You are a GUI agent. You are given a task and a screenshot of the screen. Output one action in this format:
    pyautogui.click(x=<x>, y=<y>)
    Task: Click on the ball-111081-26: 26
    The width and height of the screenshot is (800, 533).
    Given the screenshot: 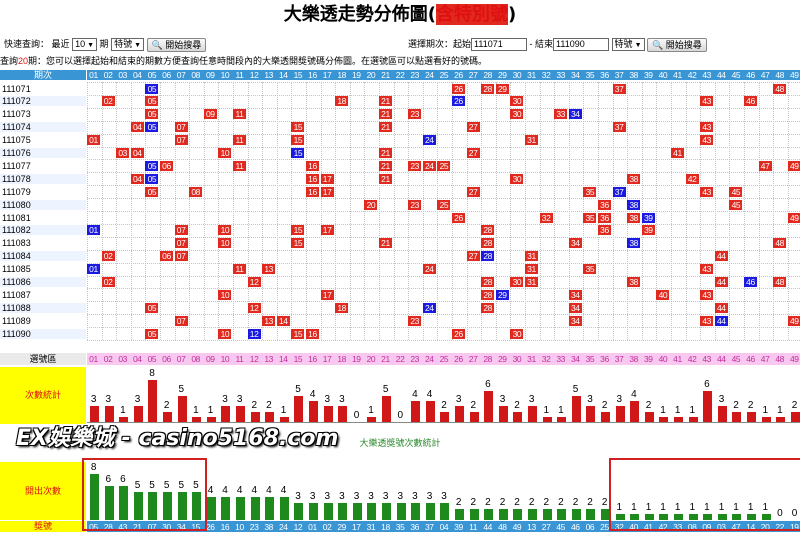 What is the action you would take?
    pyautogui.click(x=458, y=217)
    